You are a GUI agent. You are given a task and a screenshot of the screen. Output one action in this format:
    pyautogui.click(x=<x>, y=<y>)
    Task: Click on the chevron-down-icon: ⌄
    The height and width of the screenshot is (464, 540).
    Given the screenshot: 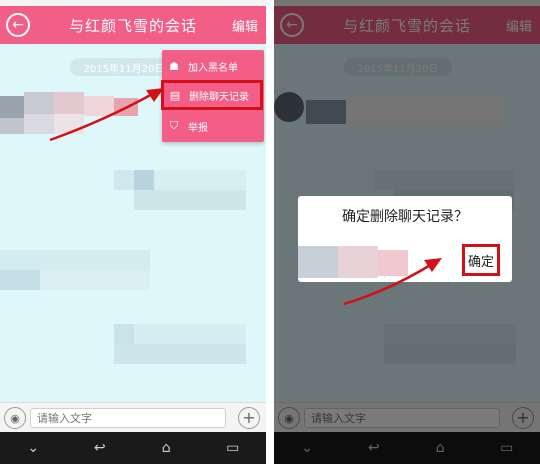 What is the action you would take?
    pyautogui.click(x=33, y=448)
    